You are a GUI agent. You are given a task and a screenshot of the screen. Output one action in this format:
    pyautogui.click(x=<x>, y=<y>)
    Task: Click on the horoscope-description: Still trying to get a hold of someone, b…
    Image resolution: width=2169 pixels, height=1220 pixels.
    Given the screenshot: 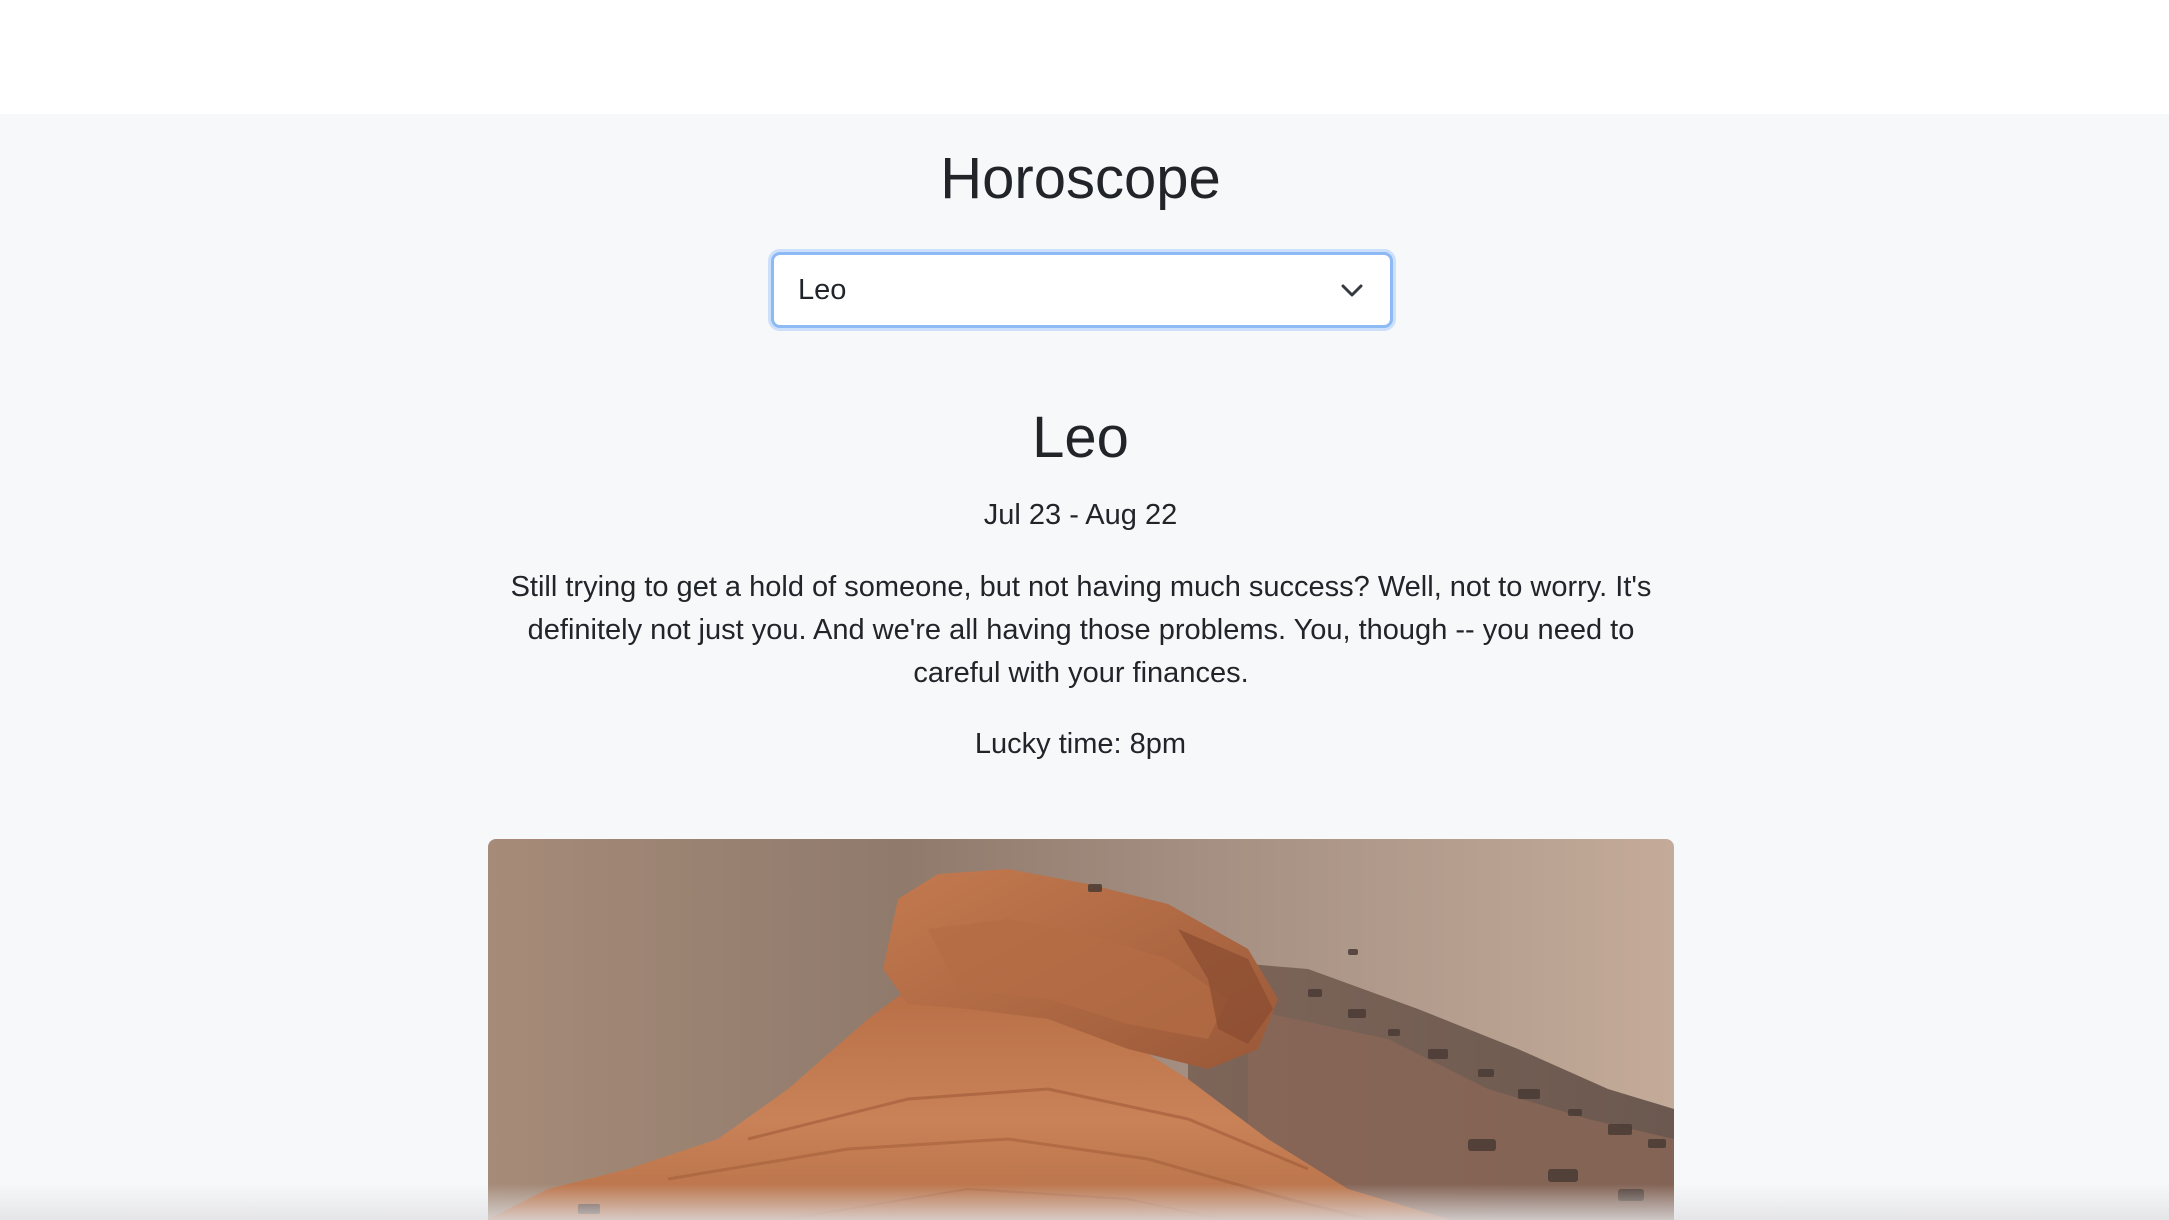 What is the action you would take?
    pyautogui.click(x=1081, y=630)
    